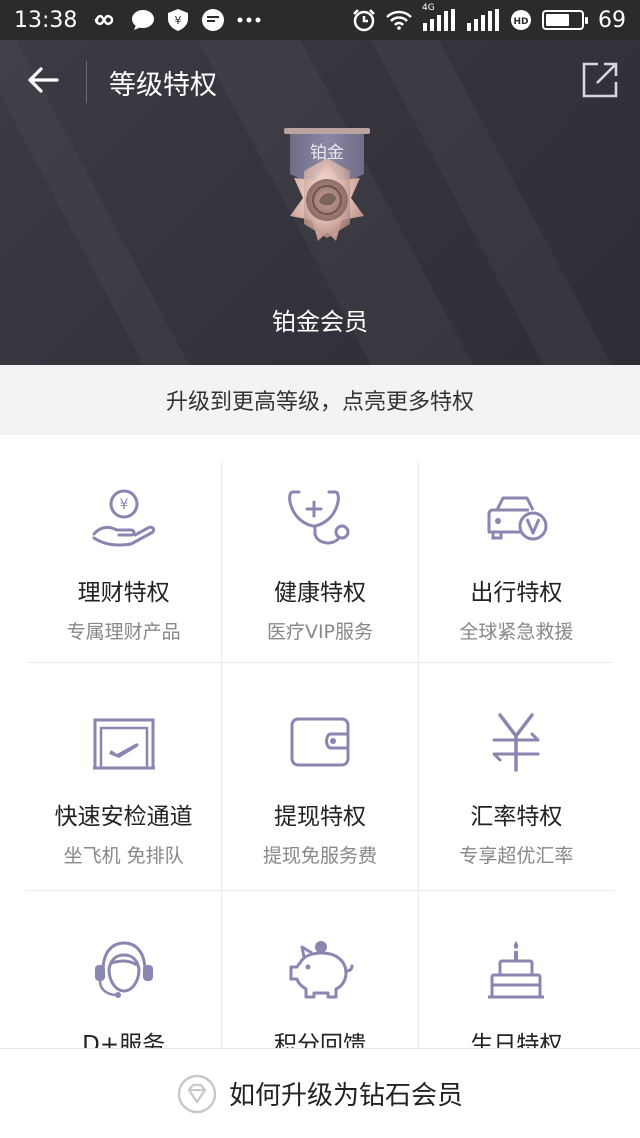  I want to click on upgrade-tip: 升级到更高等级，点亮更多特权, so click(320, 400).